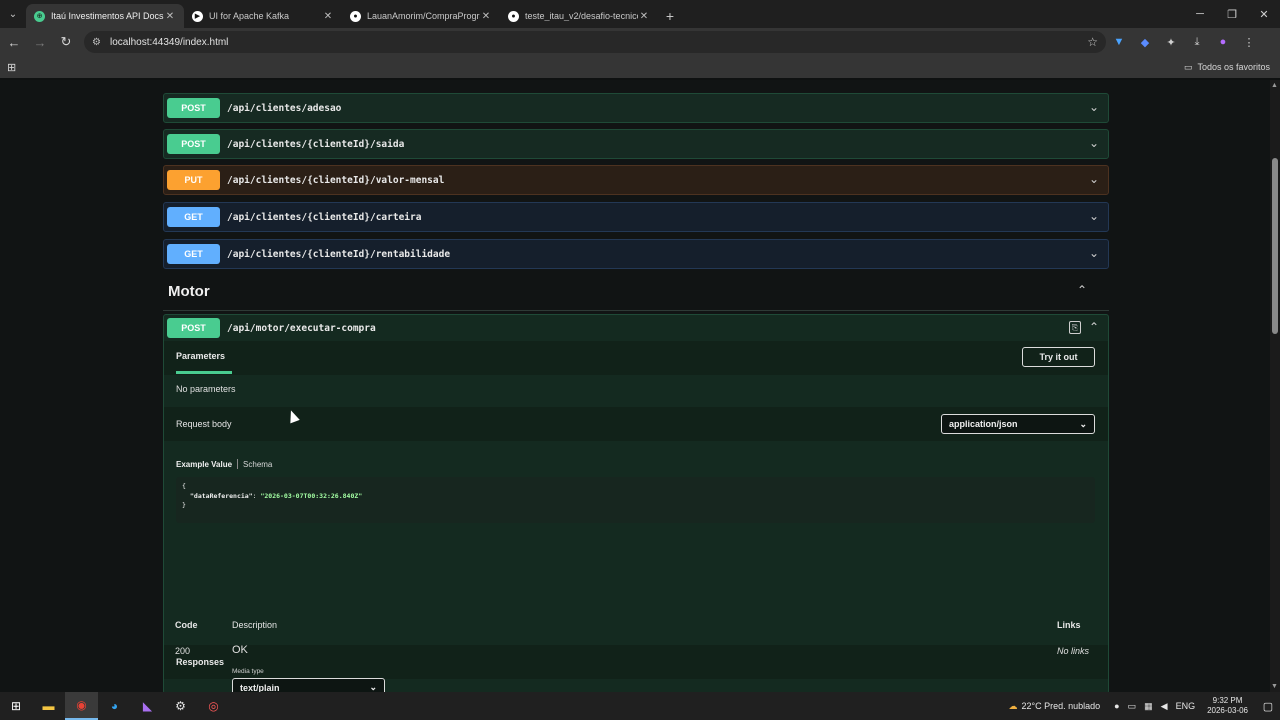 This screenshot has height=720, width=1280. Describe the element at coordinates (1275, 246) in the screenshot. I see `scrollbar-thumb` at that location.